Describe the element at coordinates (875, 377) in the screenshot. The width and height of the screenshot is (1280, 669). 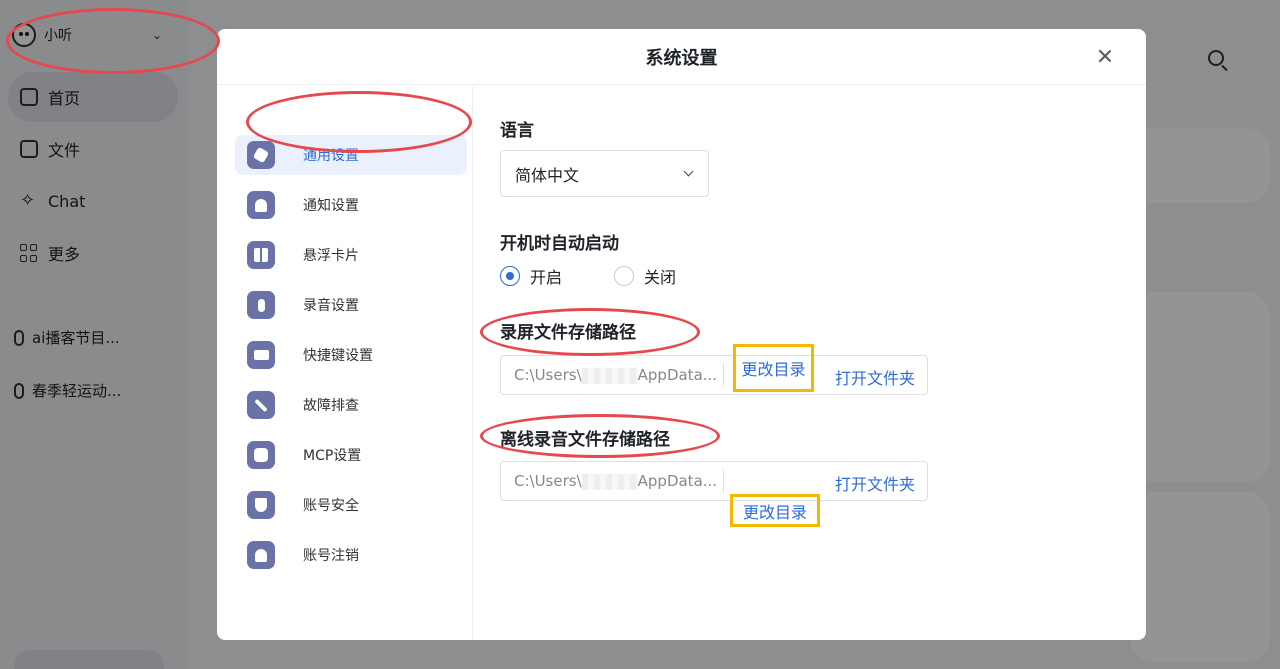
I see `screen-open-folder-button: 打开文件夹` at that location.